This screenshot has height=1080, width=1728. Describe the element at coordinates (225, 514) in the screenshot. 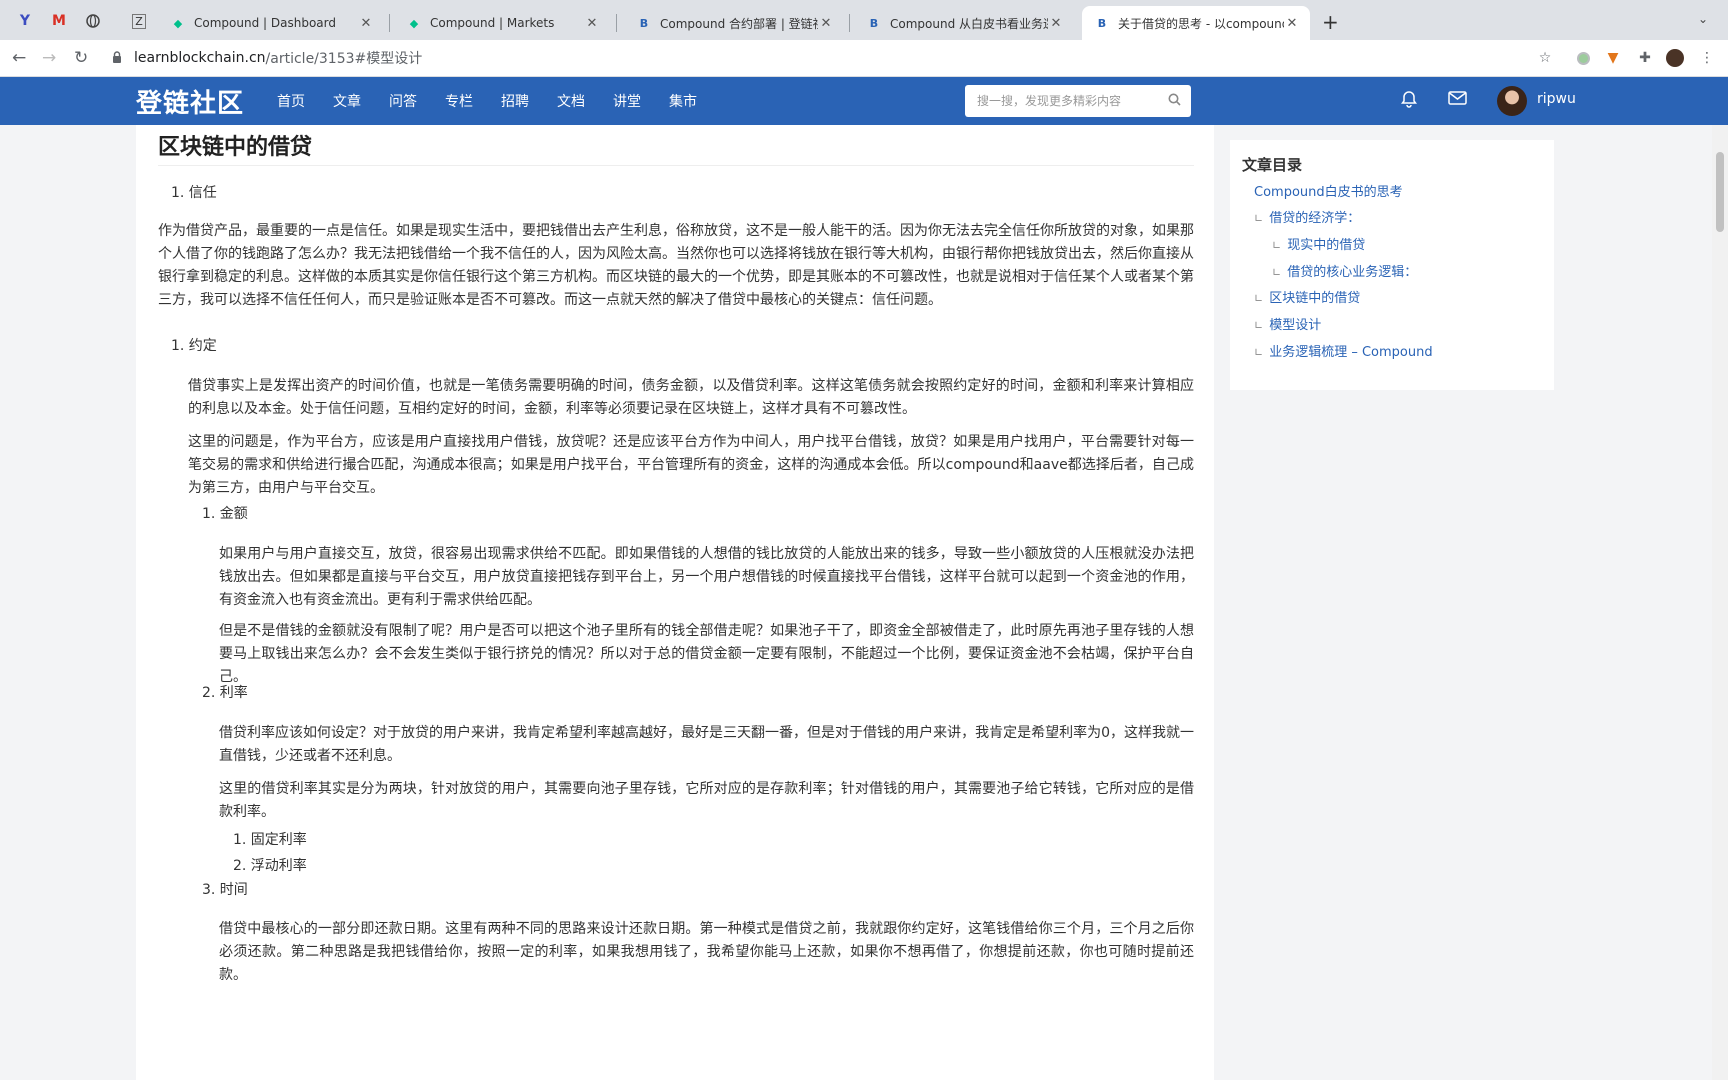

I see `list-item-amount: 1. 金额` at that location.